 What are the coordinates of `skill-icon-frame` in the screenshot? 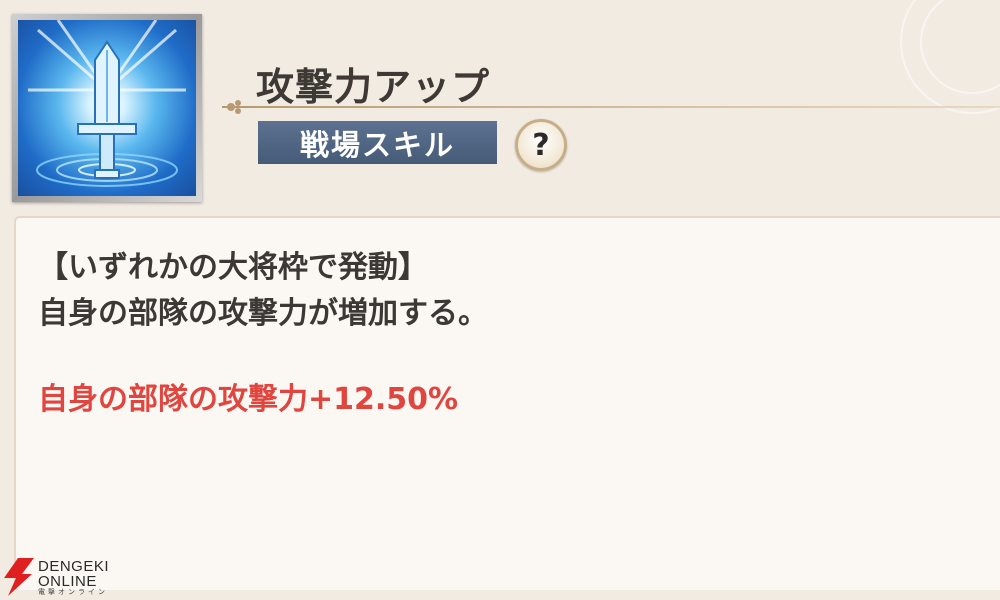 It's located at (107, 108).